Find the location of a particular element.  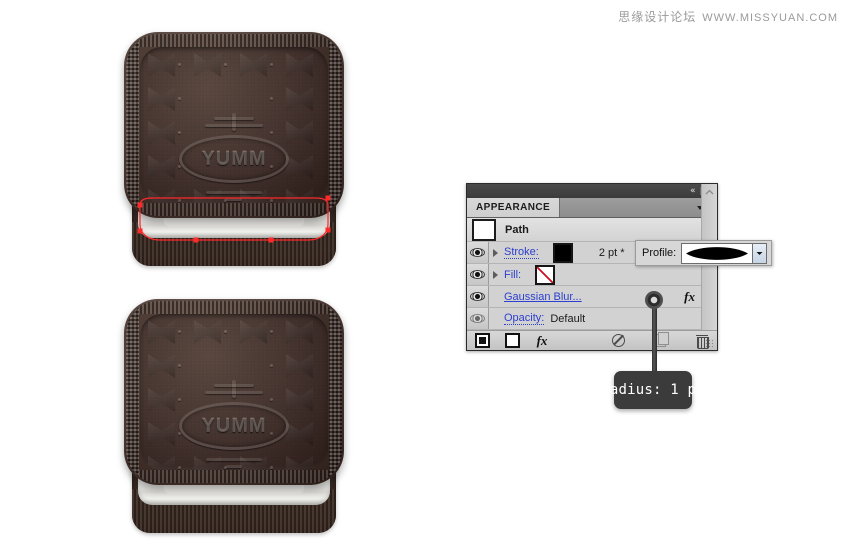

cookie-brand-text: YUMM is located at coordinates (234, 158).